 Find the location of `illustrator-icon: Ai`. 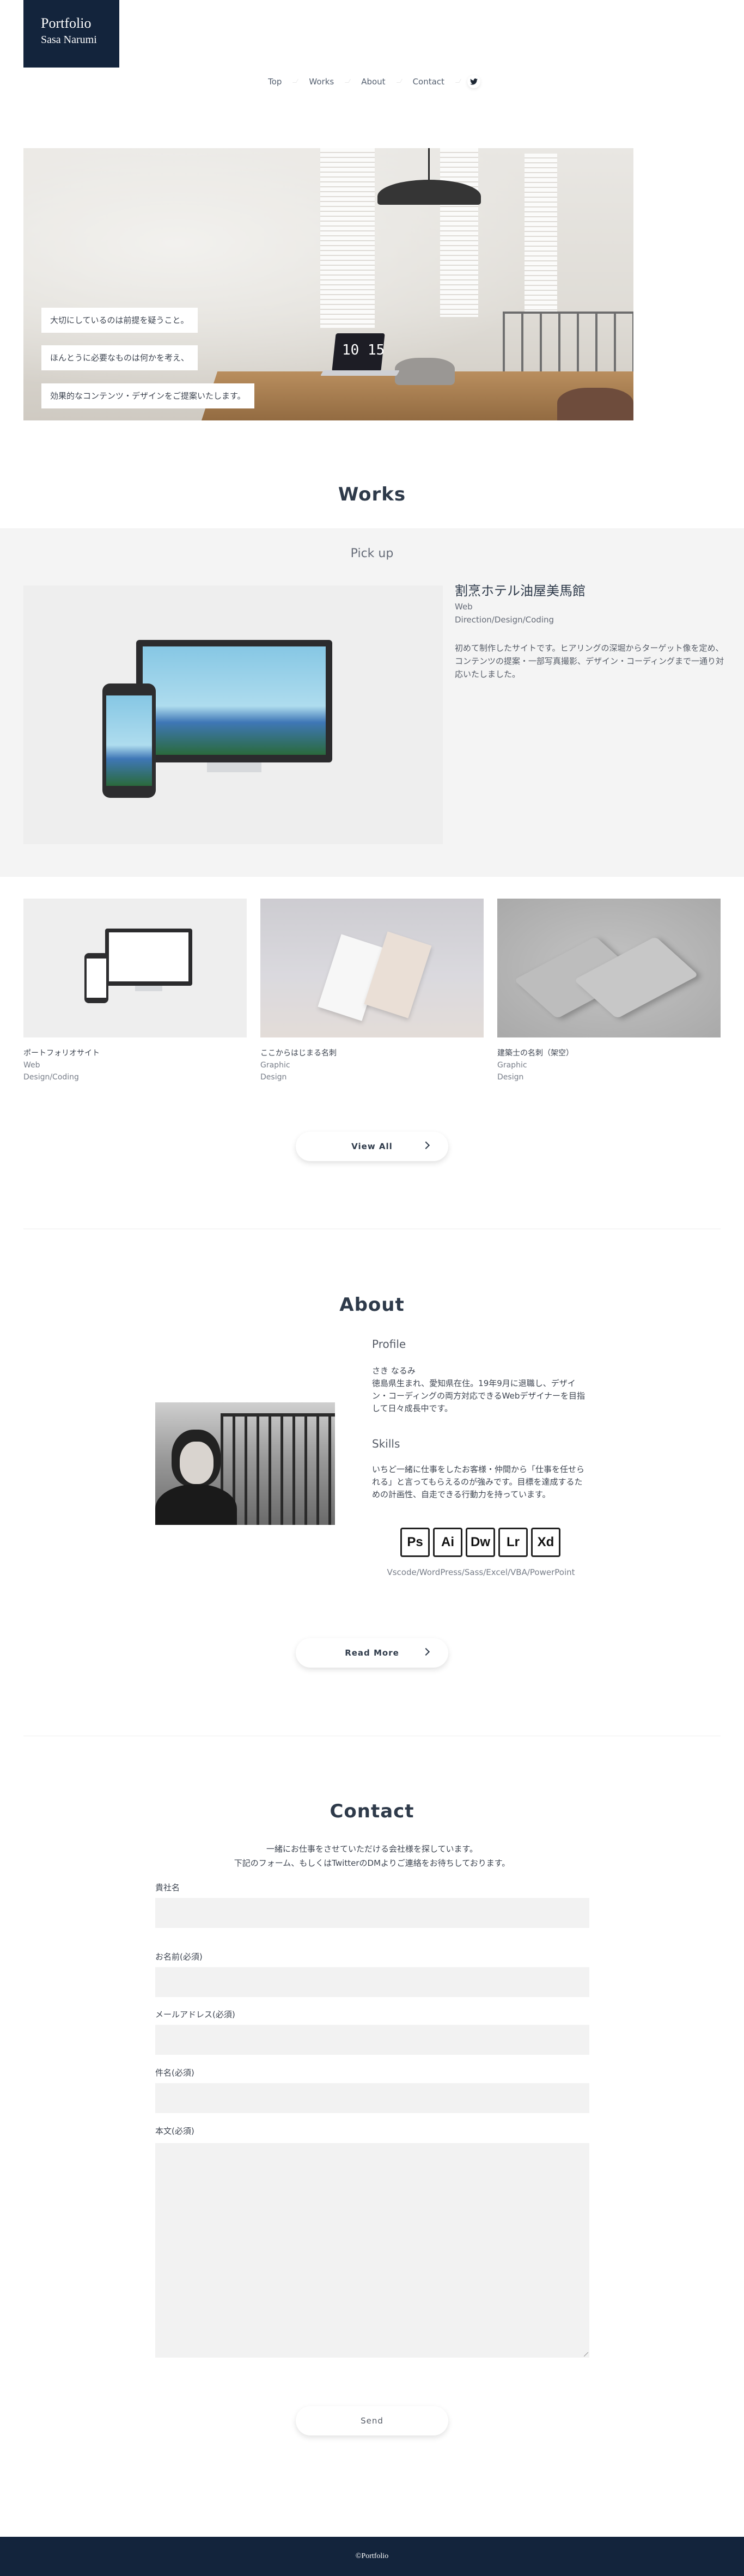

illustrator-icon: Ai is located at coordinates (447, 1542).